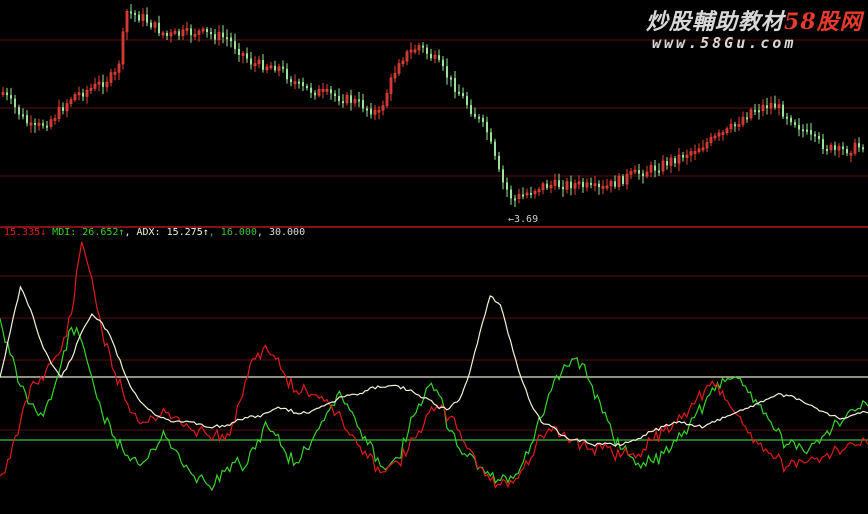 This screenshot has height=514, width=868. Describe the element at coordinates (523, 219) in the screenshot. I see `lowest-low-marker: ←3.69` at that location.